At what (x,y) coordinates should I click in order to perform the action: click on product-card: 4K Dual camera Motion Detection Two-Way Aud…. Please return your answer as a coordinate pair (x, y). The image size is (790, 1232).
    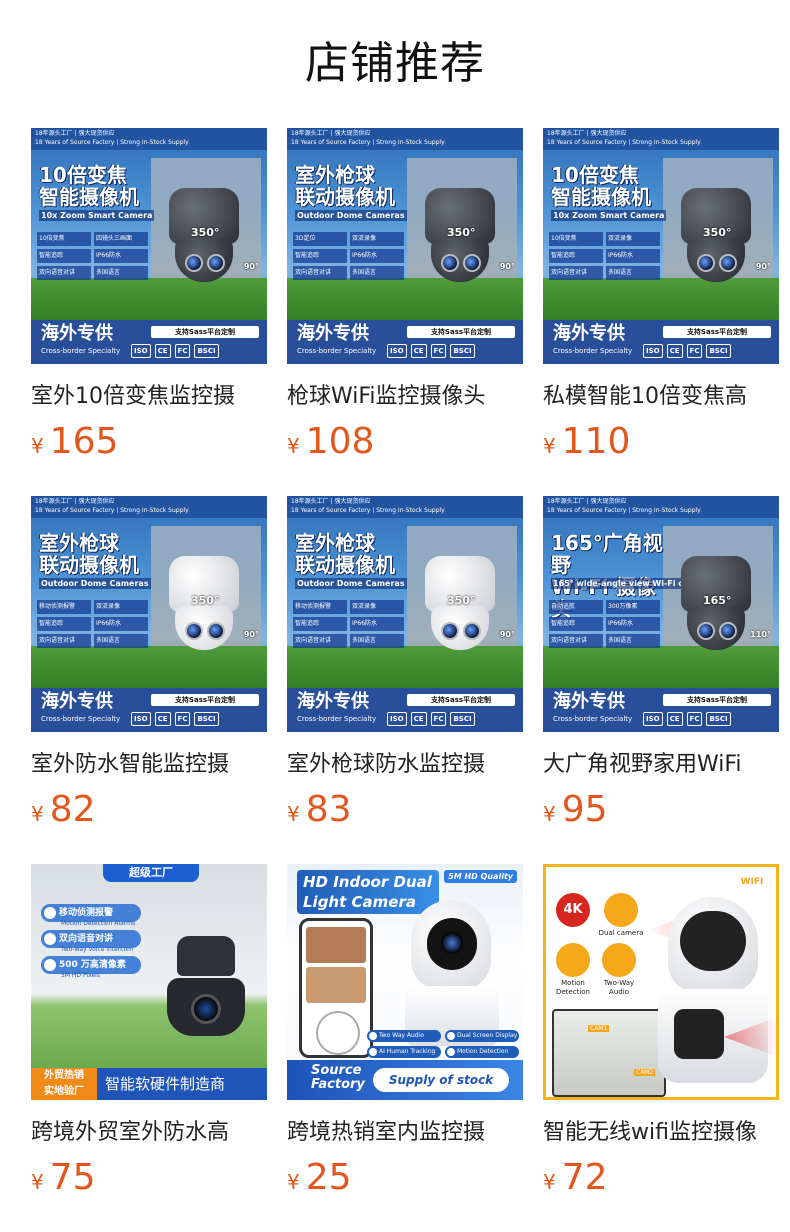
    Looking at the image, I should click on (661, 1048).